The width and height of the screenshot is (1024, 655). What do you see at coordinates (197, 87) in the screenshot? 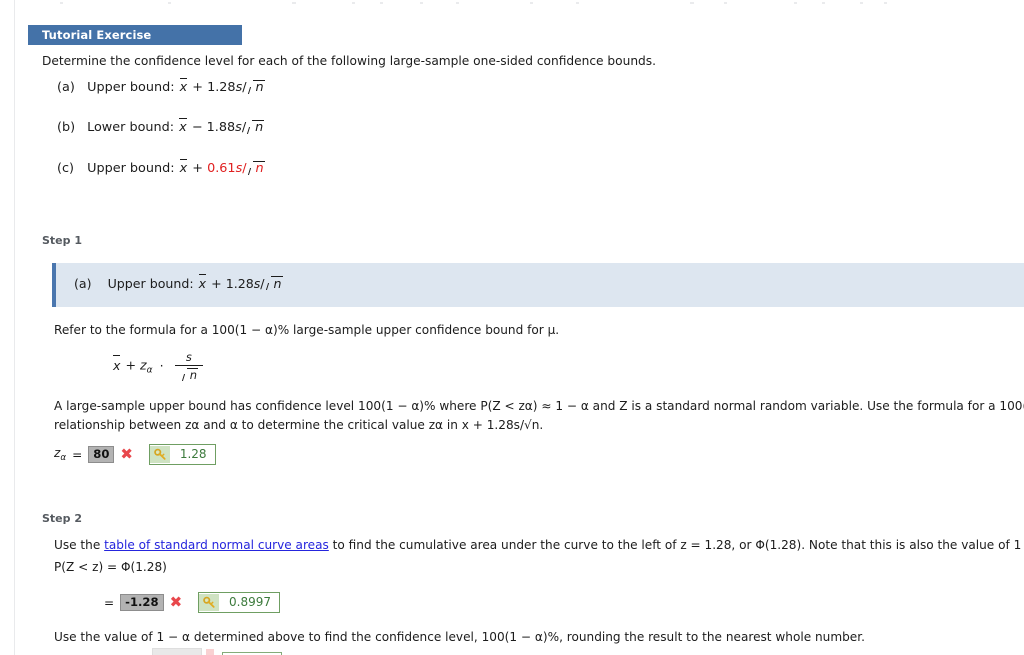
I see `bound-a-op: +` at bounding box center [197, 87].